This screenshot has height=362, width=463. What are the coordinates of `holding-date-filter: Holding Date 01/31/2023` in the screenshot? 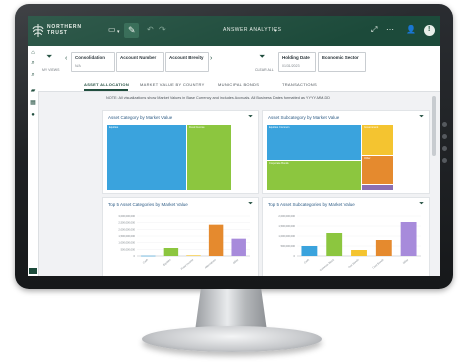 It's located at (297, 62).